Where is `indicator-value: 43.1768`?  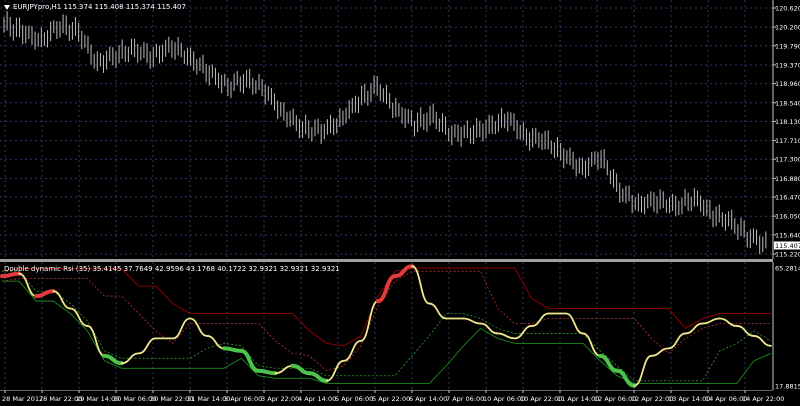
indicator-value: 43.1768 is located at coordinates (200, 269).